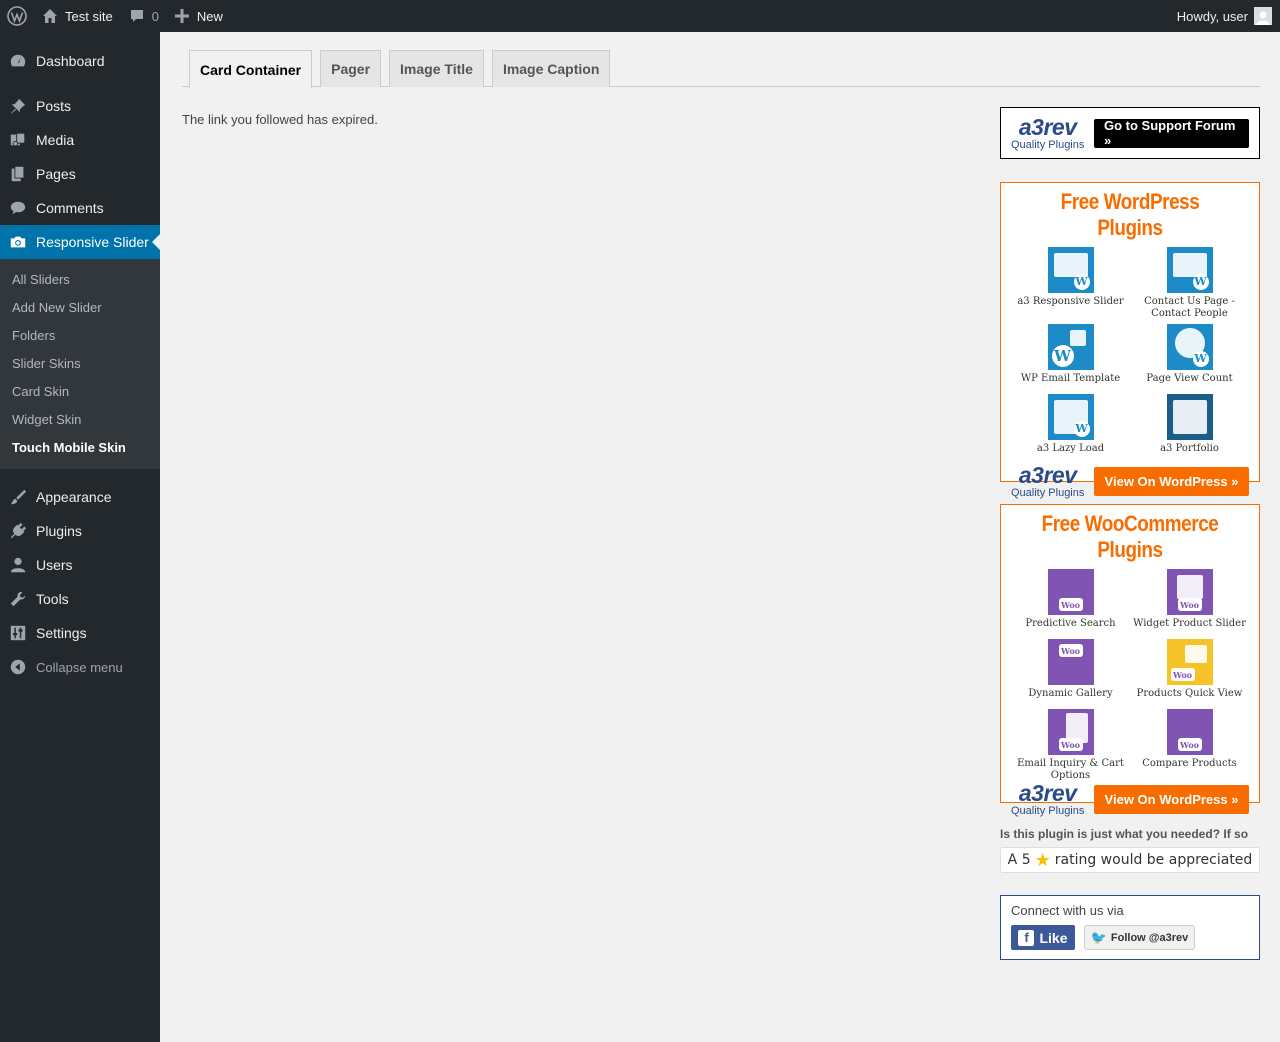 The image size is (1280, 1042). I want to click on logo-tagline: Quality Plugins, so click(1048, 144).